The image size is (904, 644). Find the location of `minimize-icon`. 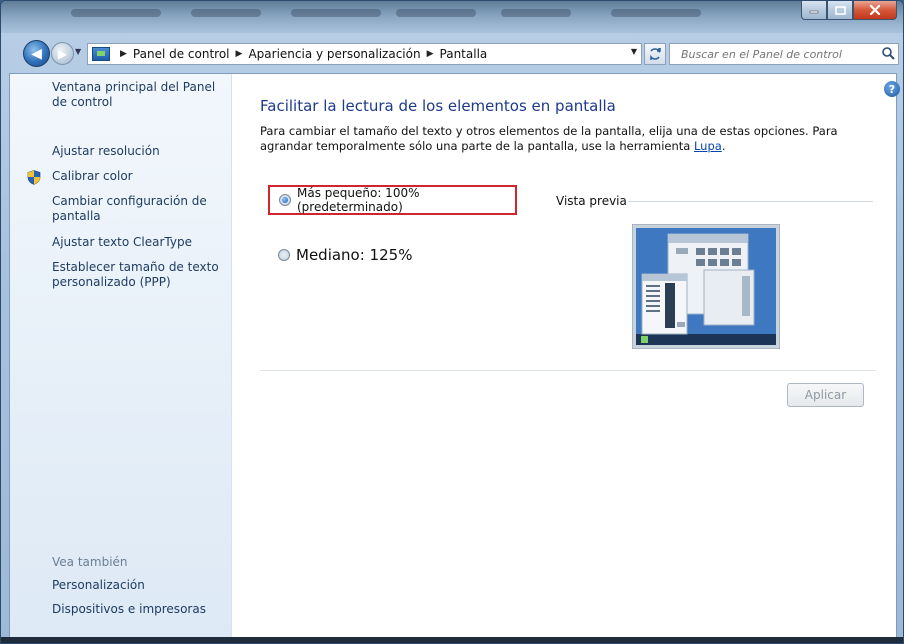

minimize-icon is located at coordinates (814, 12).